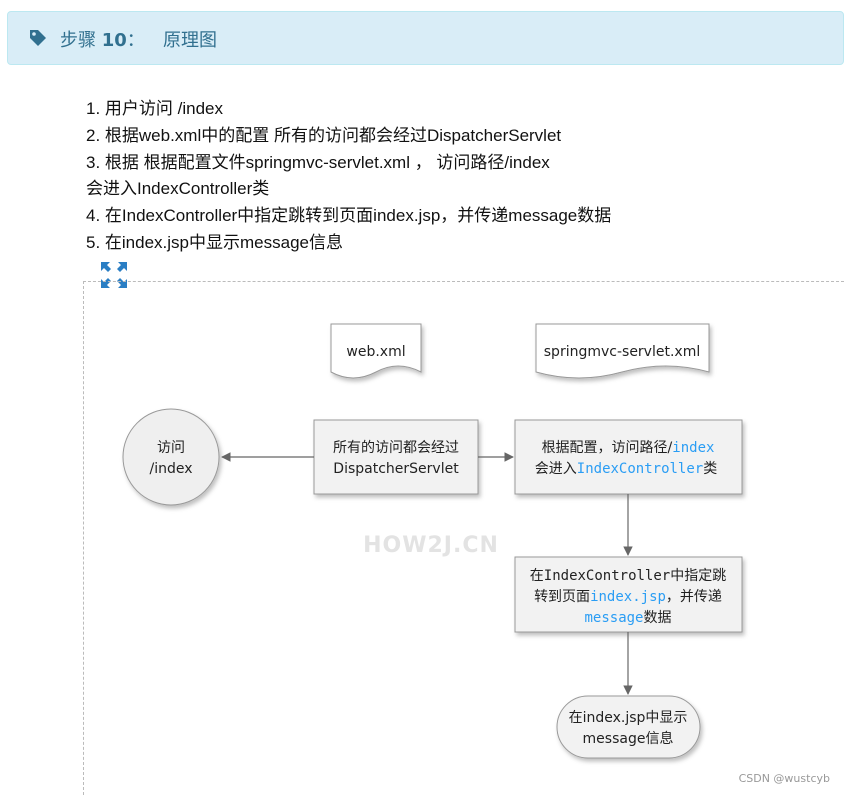  I want to click on visit-node, so click(171, 457).